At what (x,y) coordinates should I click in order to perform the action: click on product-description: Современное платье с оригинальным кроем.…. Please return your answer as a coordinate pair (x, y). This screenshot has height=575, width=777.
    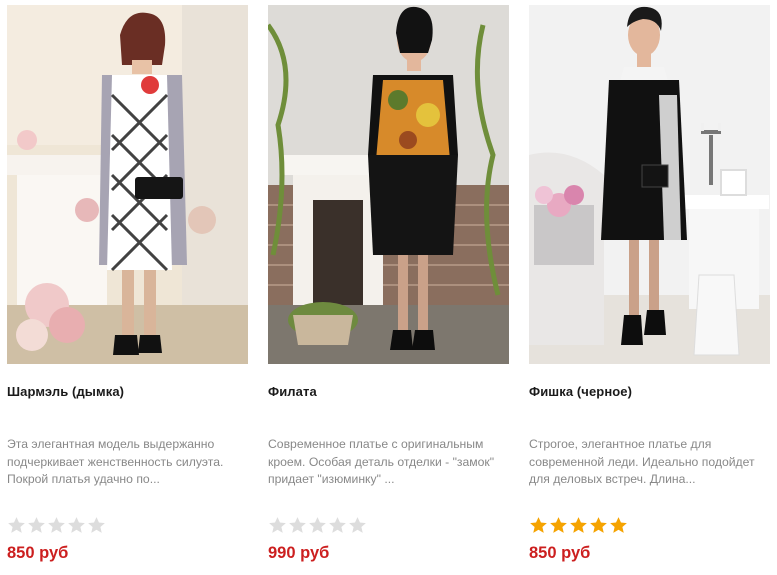
    Looking at the image, I should click on (381, 461).